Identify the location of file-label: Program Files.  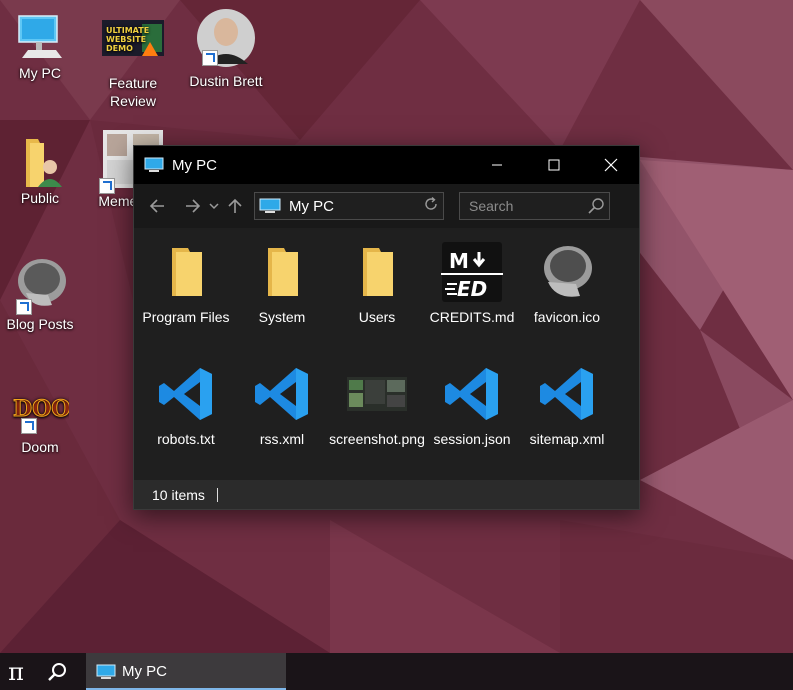
(186, 317).